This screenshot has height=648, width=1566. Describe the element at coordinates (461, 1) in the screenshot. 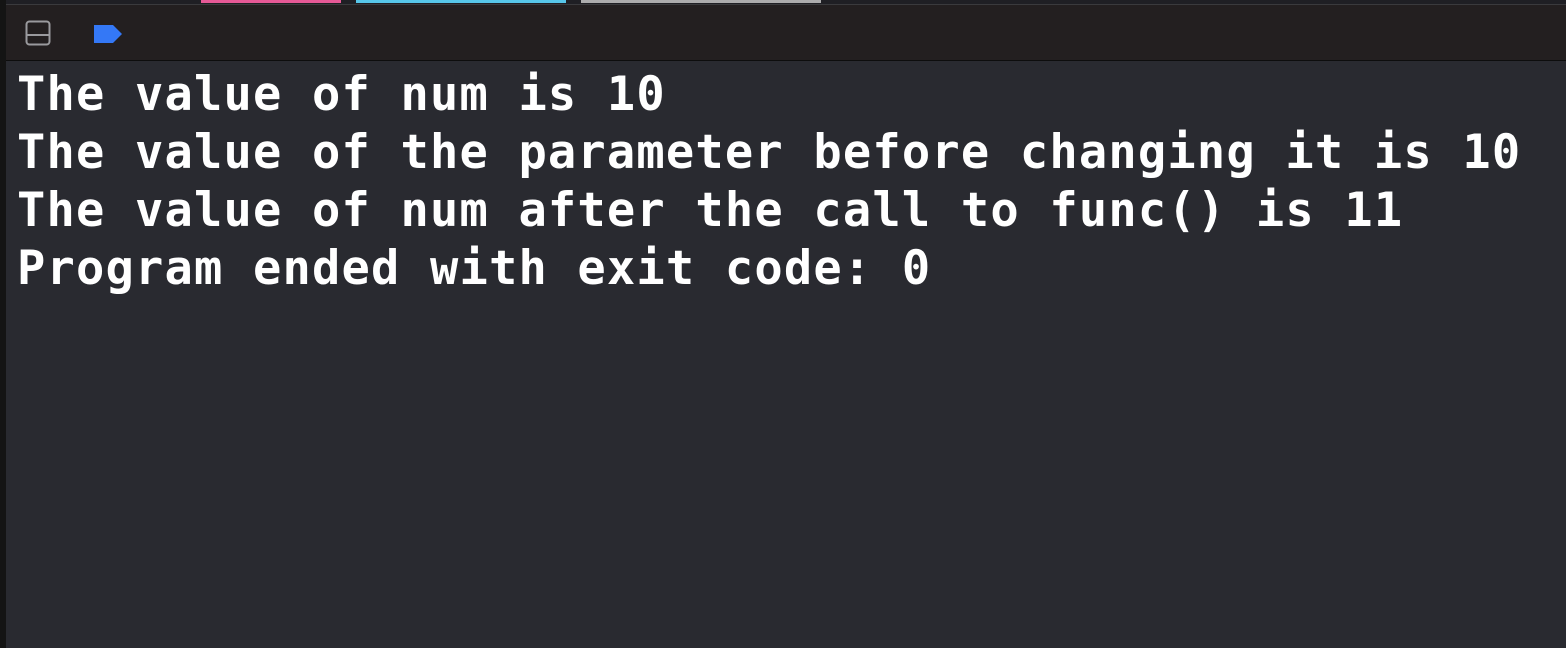

I see `code-sliver-type` at that location.